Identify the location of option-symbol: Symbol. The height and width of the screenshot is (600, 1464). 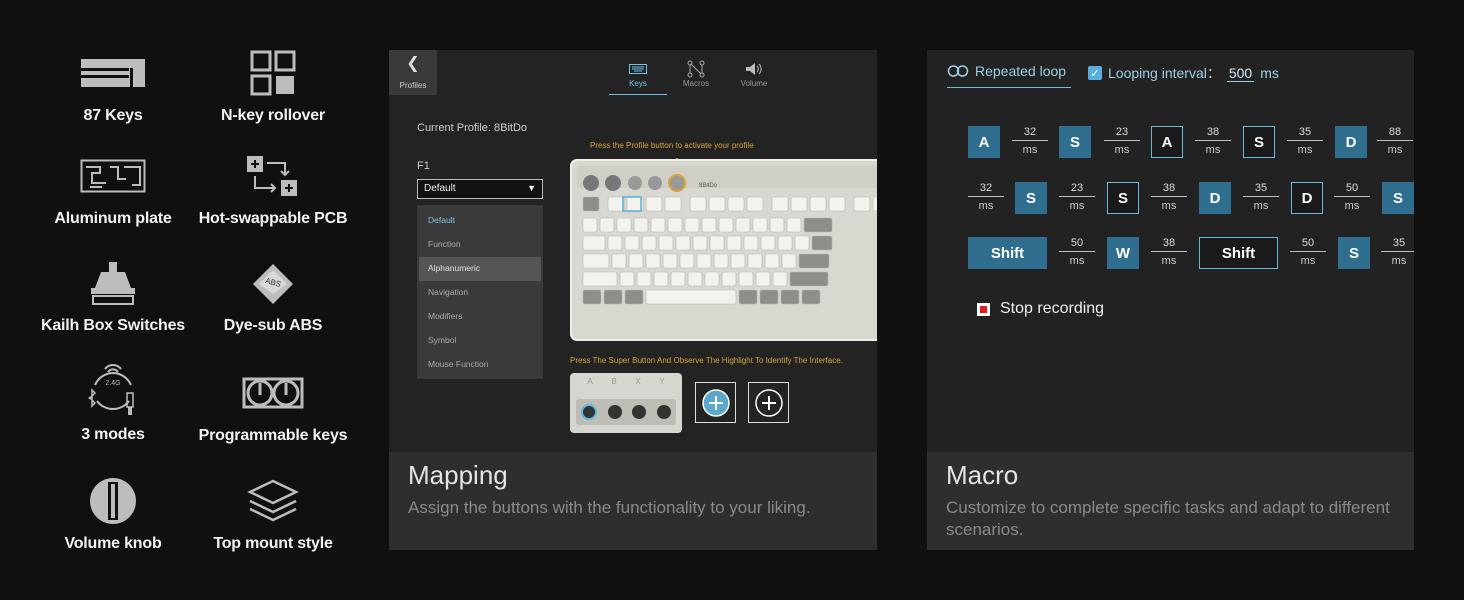
(480, 341).